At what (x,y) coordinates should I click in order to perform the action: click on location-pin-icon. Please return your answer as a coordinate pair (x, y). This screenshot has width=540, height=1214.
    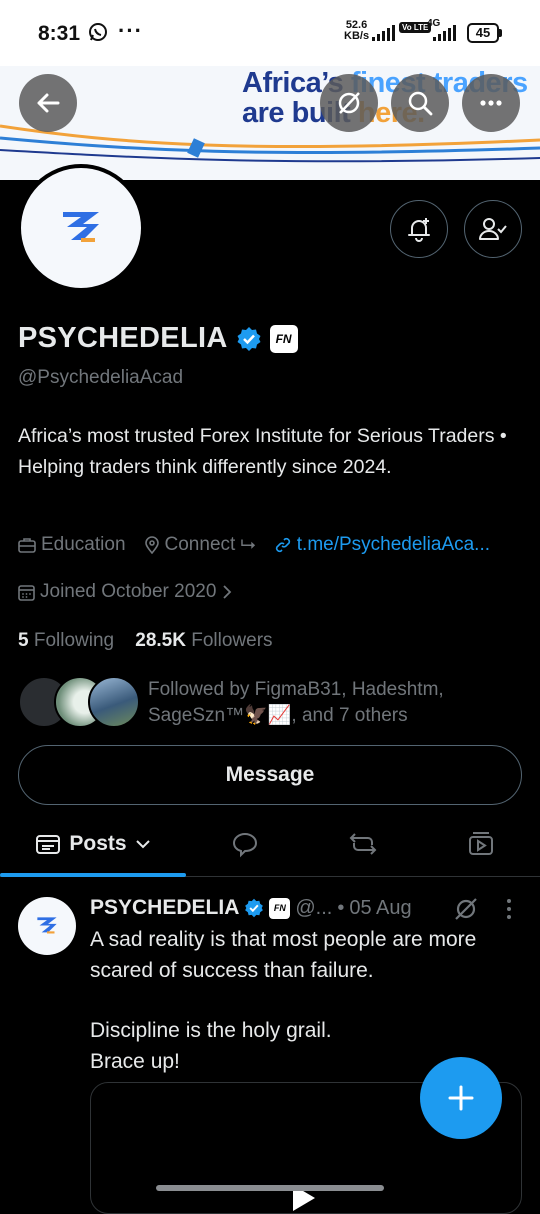
    Looking at the image, I should click on (151, 545).